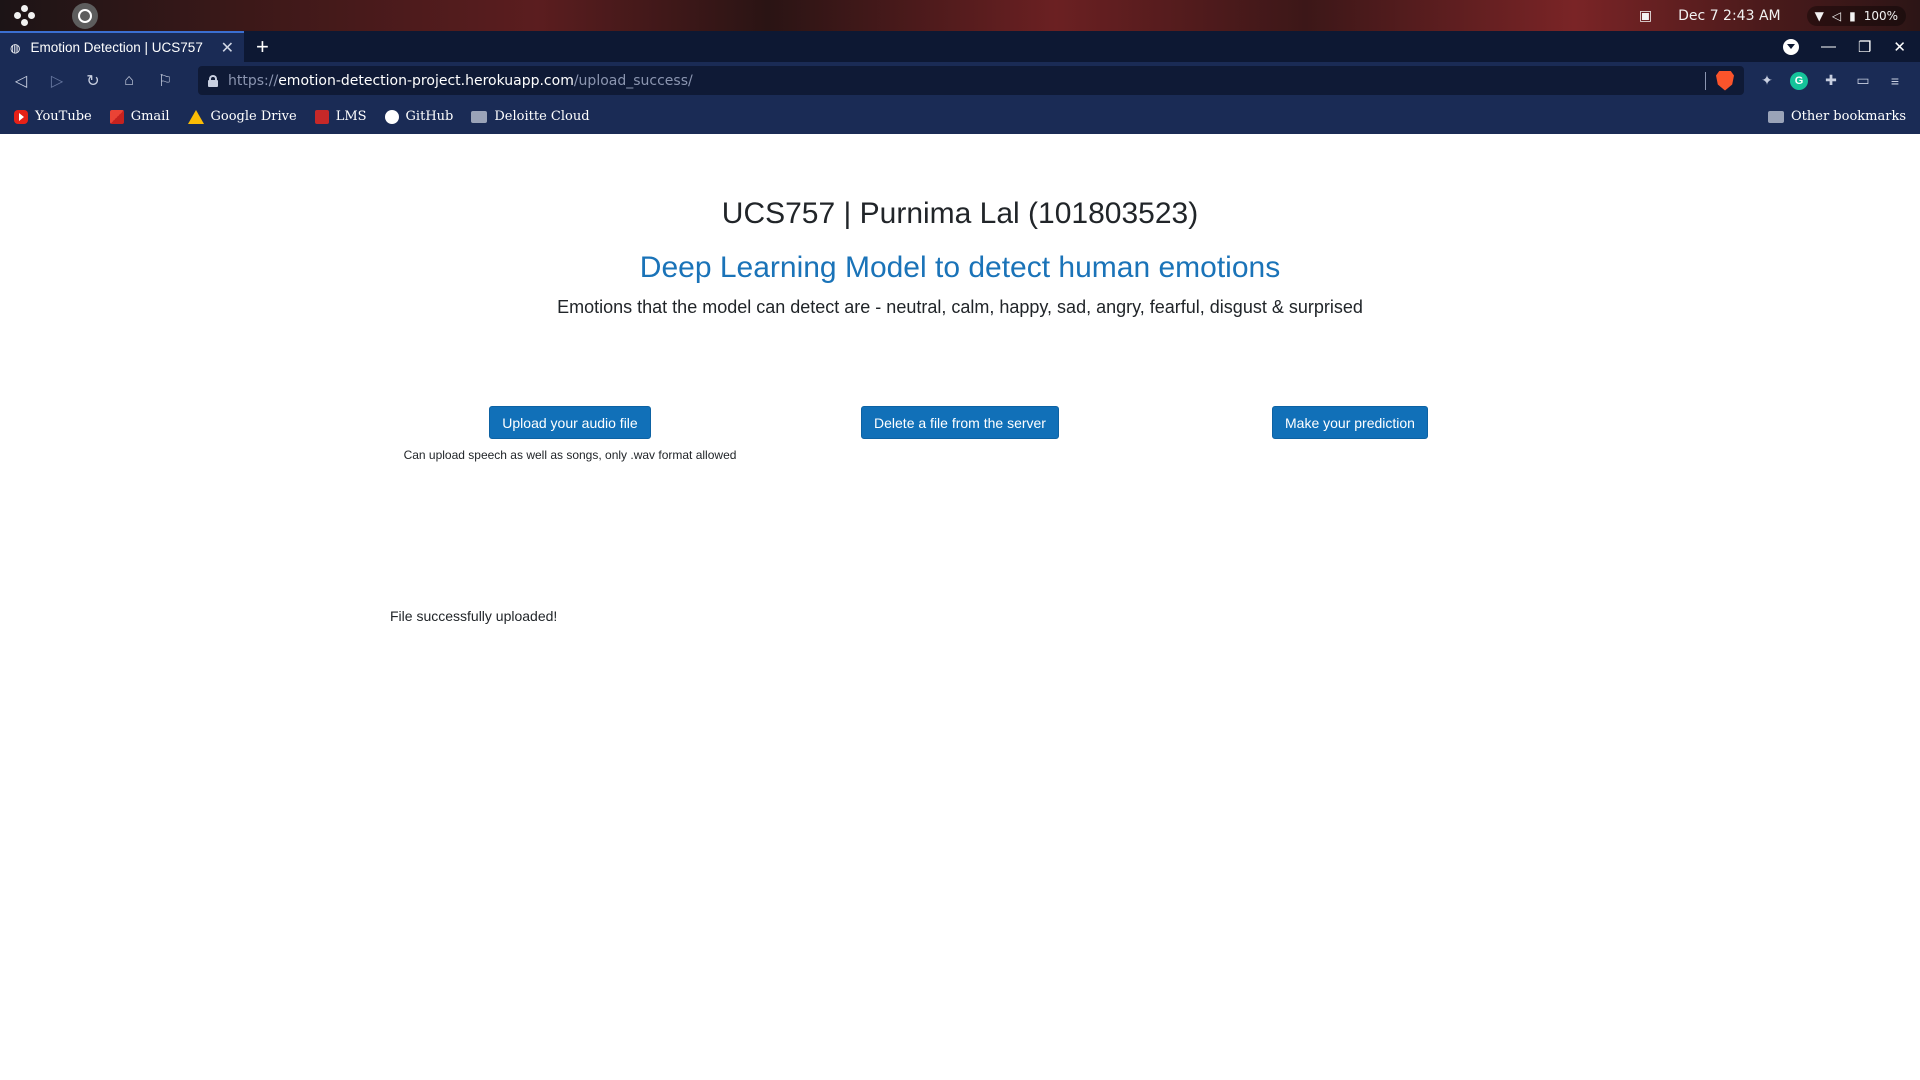 Image resolution: width=1920 pixels, height=1080 pixels. Describe the element at coordinates (321, 116) in the screenshot. I see `lms-icon` at that location.